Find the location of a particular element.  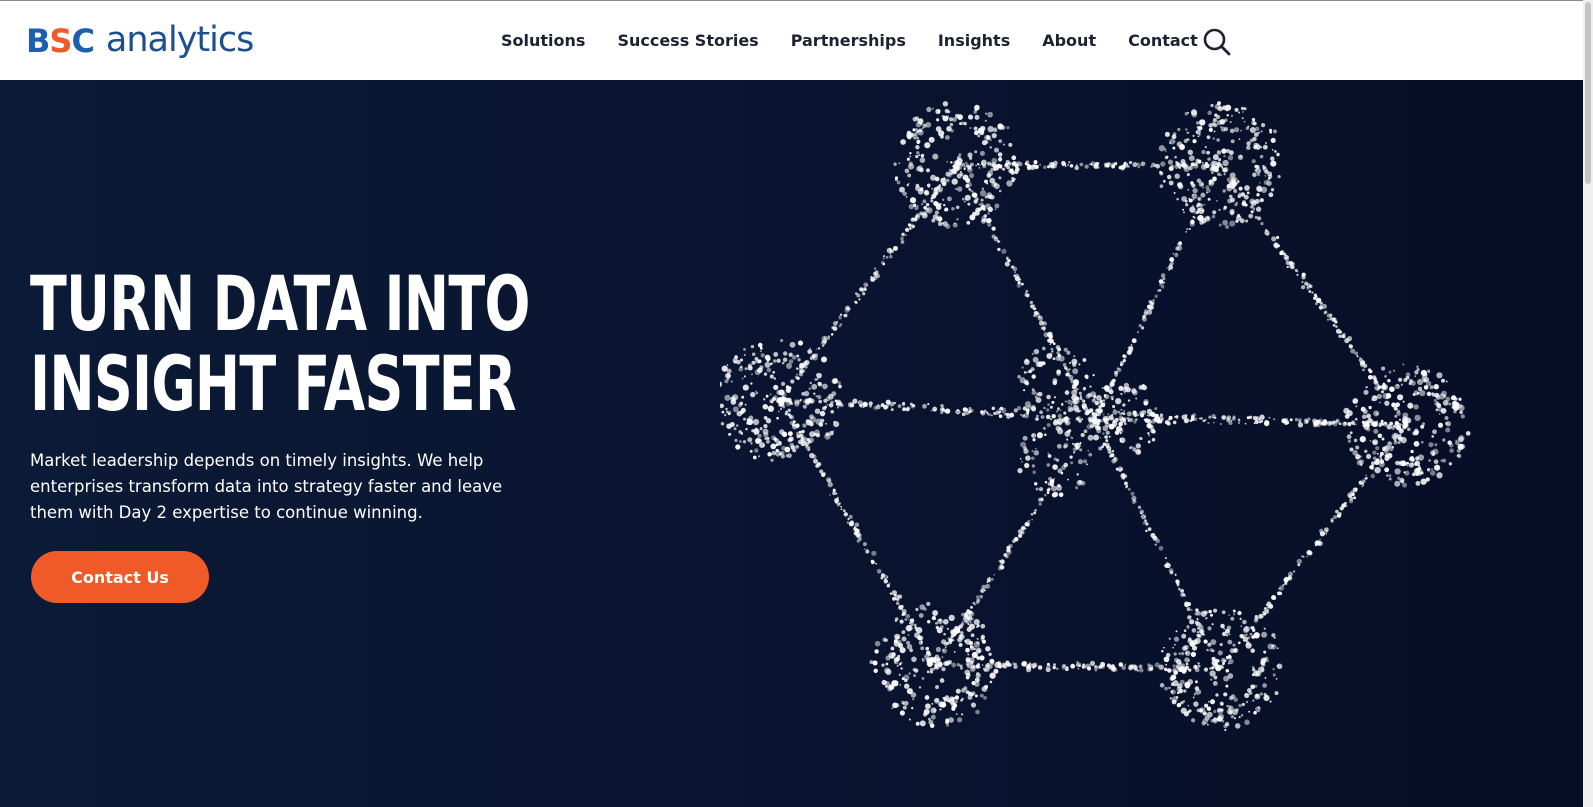

nav-item-insights: Insights is located at coordinates (974, 40).